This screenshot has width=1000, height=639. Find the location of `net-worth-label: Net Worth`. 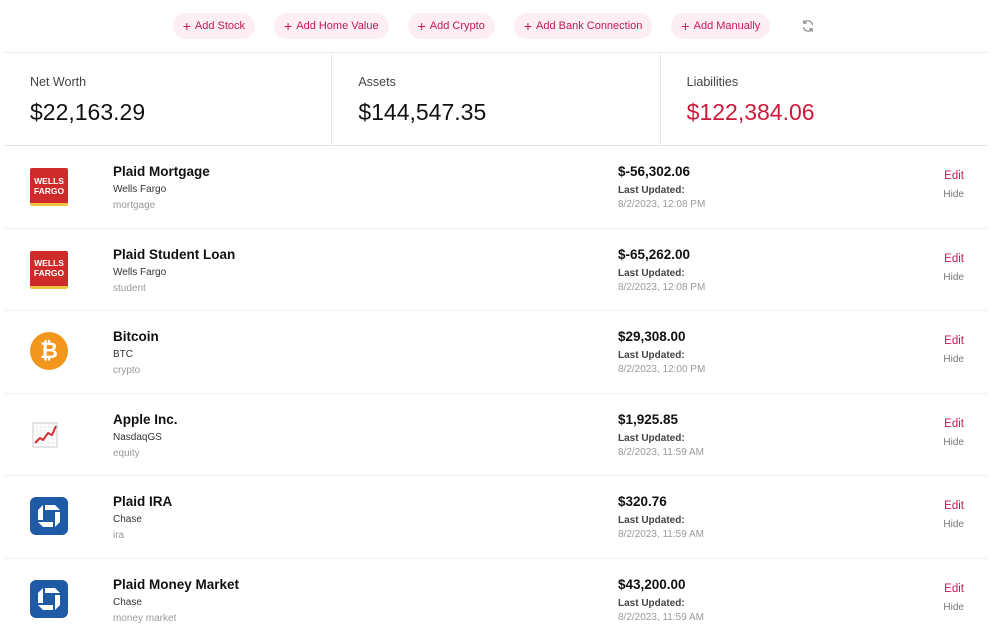

net-worth-label: Net Worth is located at coordinates (58, 82).